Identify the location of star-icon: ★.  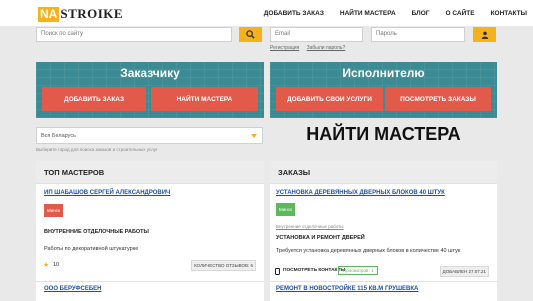
(46, 265).